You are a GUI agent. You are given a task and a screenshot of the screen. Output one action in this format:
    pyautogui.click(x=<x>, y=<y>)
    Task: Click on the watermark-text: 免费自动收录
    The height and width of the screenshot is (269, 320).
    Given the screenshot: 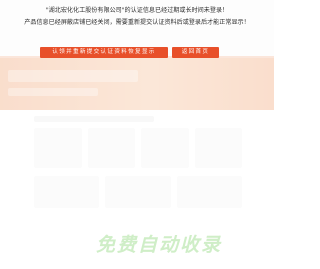 What is the action you would take?
    pyautogui.click(x=159, y=245)
    